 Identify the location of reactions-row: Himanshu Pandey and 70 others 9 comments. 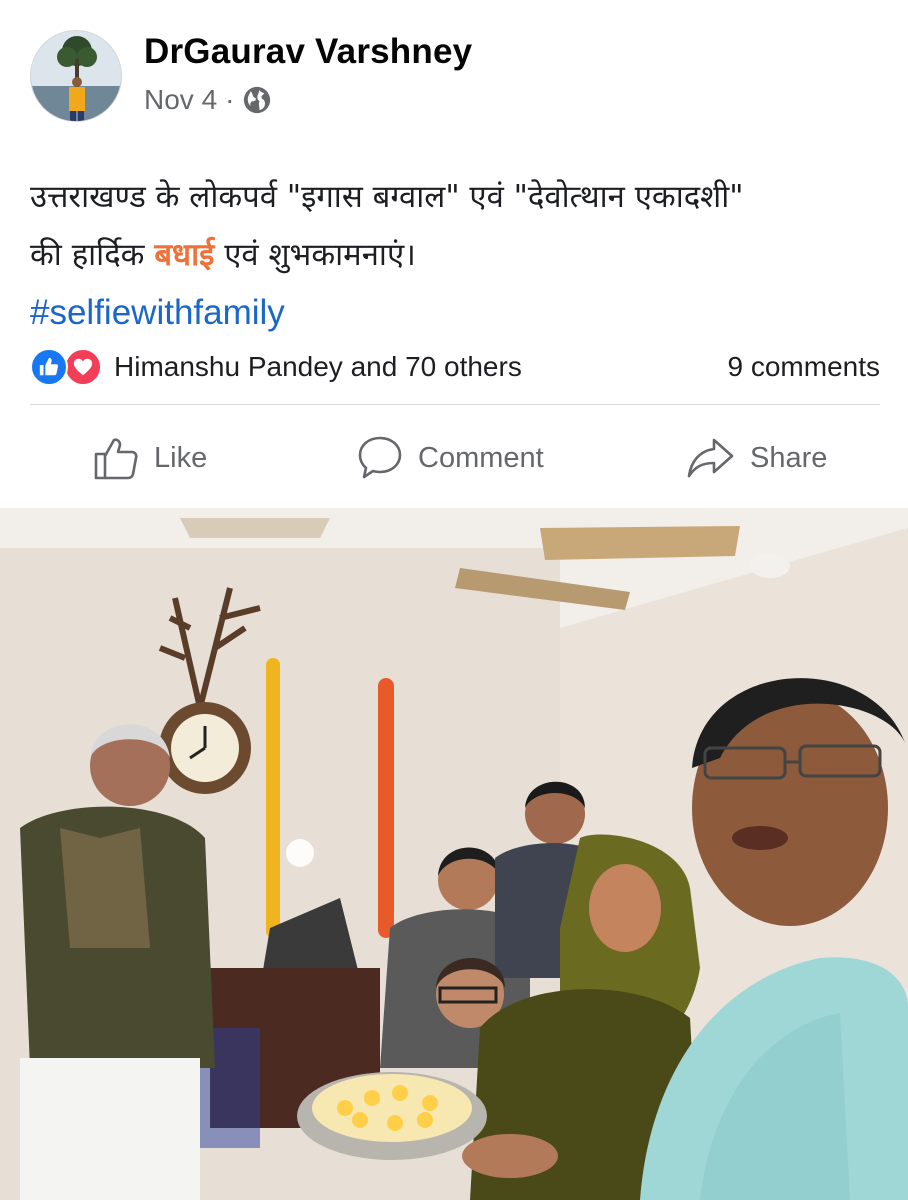
(455, 367).